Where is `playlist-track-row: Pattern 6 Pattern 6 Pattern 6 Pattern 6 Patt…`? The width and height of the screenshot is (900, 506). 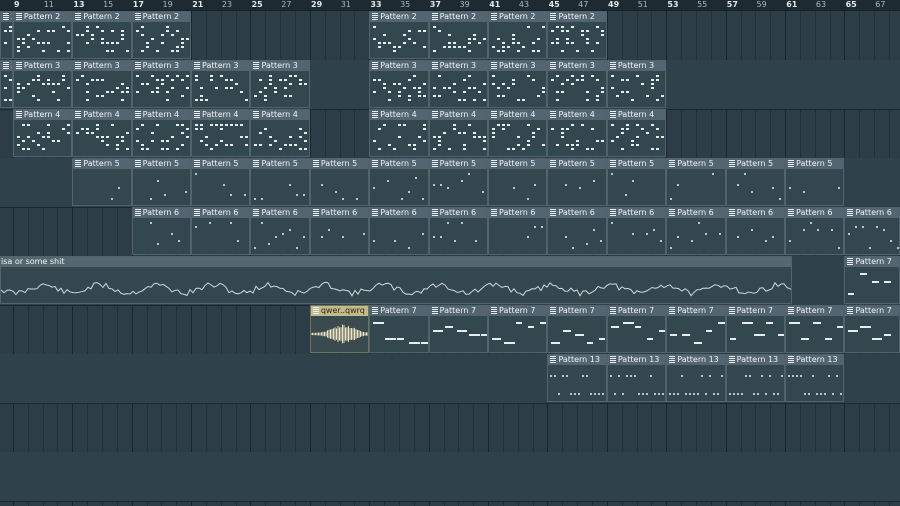 playlist-track-row: Pattern 6 Pattern 6 Pattern 6 Pattern 6 Patt… is located at coordinates (450, 232).